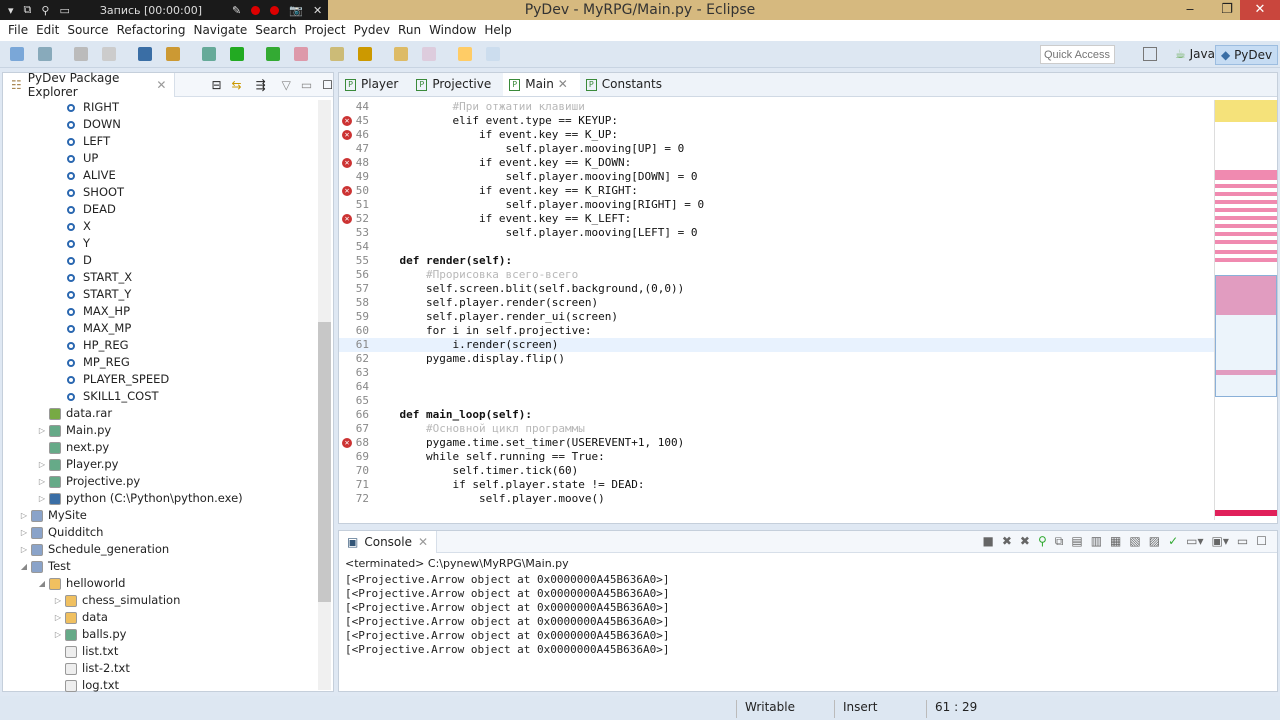 This screenshot has width=1280, height=720. What do you see at coordinates (1154, 541) in the screenshot?
I see `show-error-icon: ▨` at bounding box center [1154, 541].